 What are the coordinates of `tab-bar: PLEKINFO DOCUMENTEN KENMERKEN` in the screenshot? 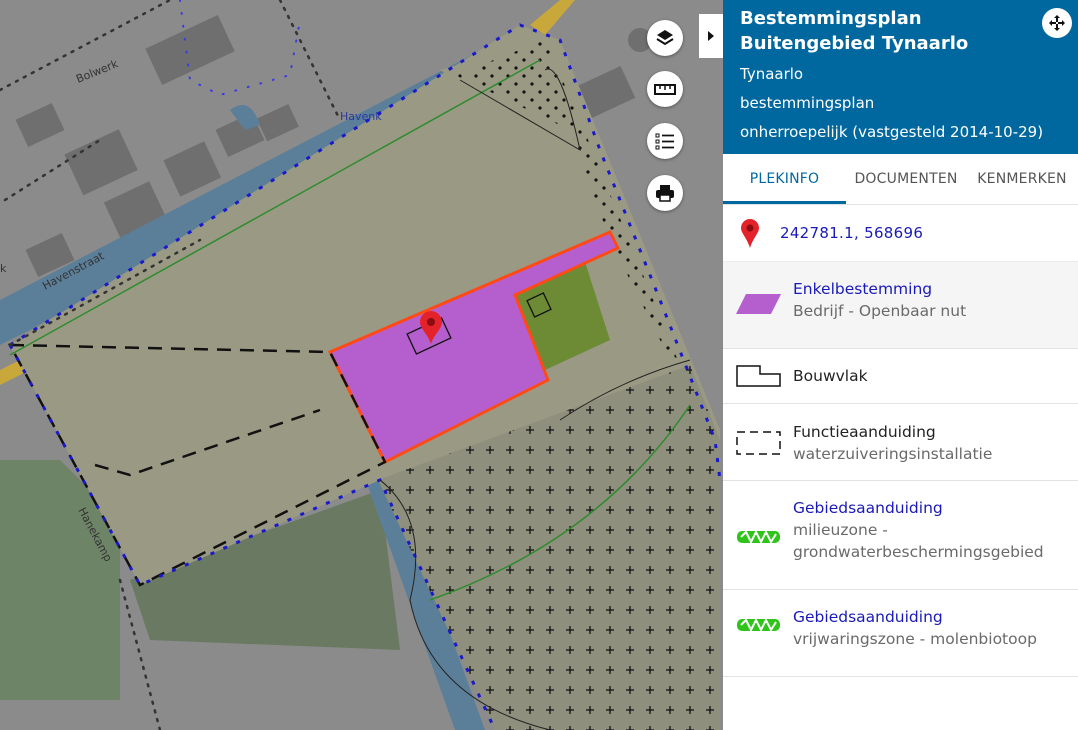 It's located at (900, 179).